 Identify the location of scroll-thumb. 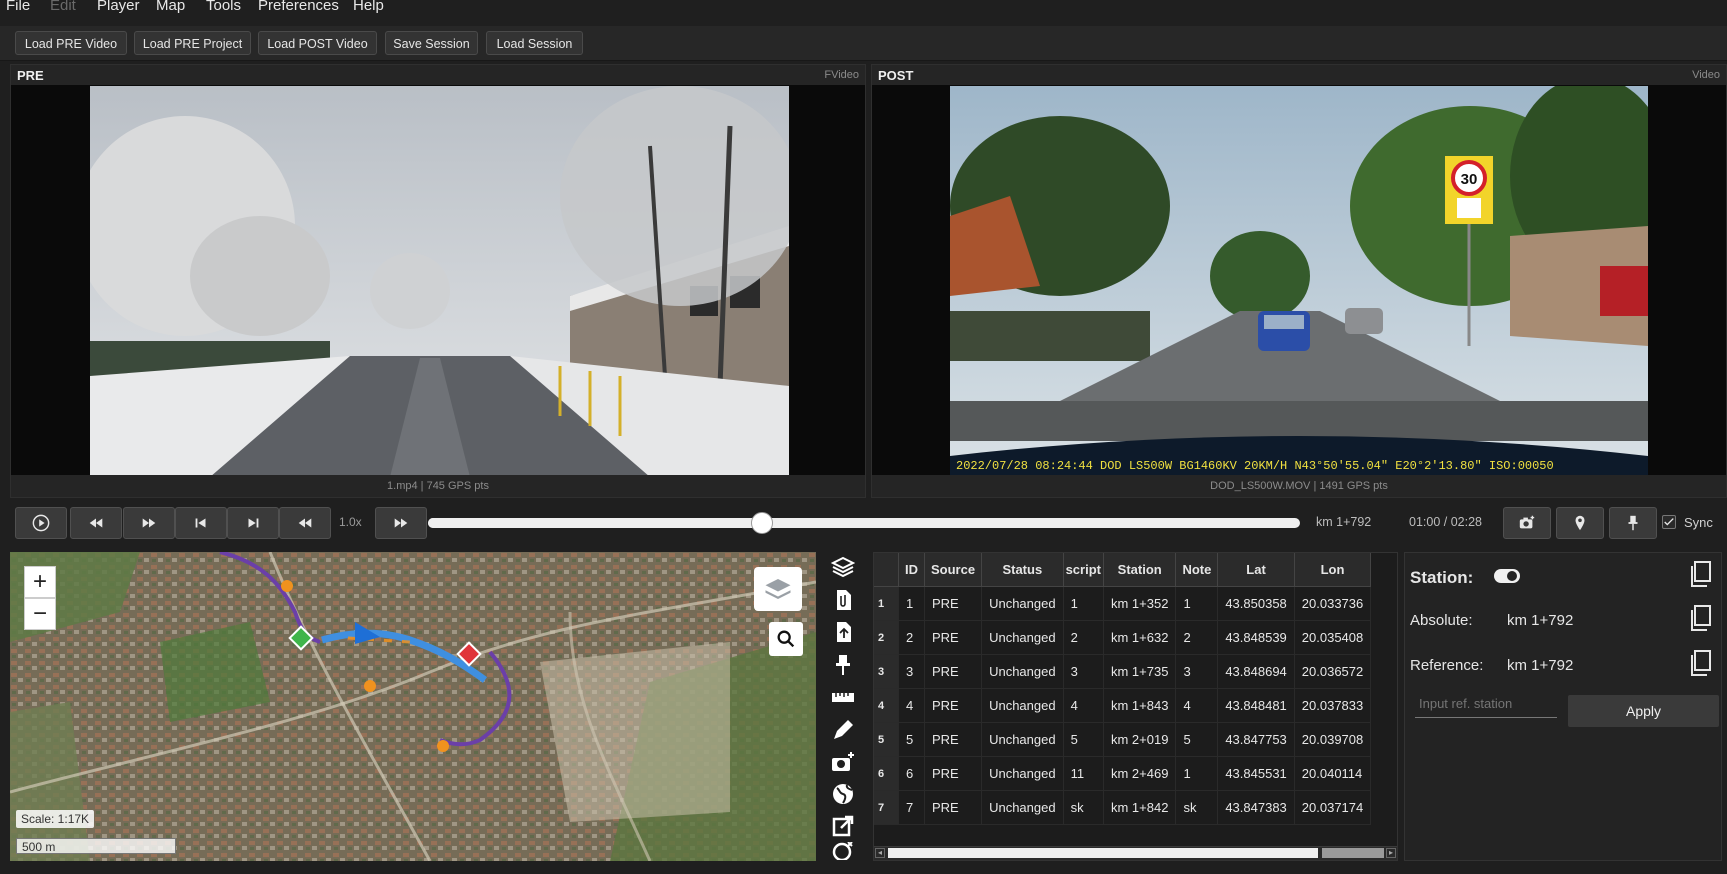
(1353, 853).